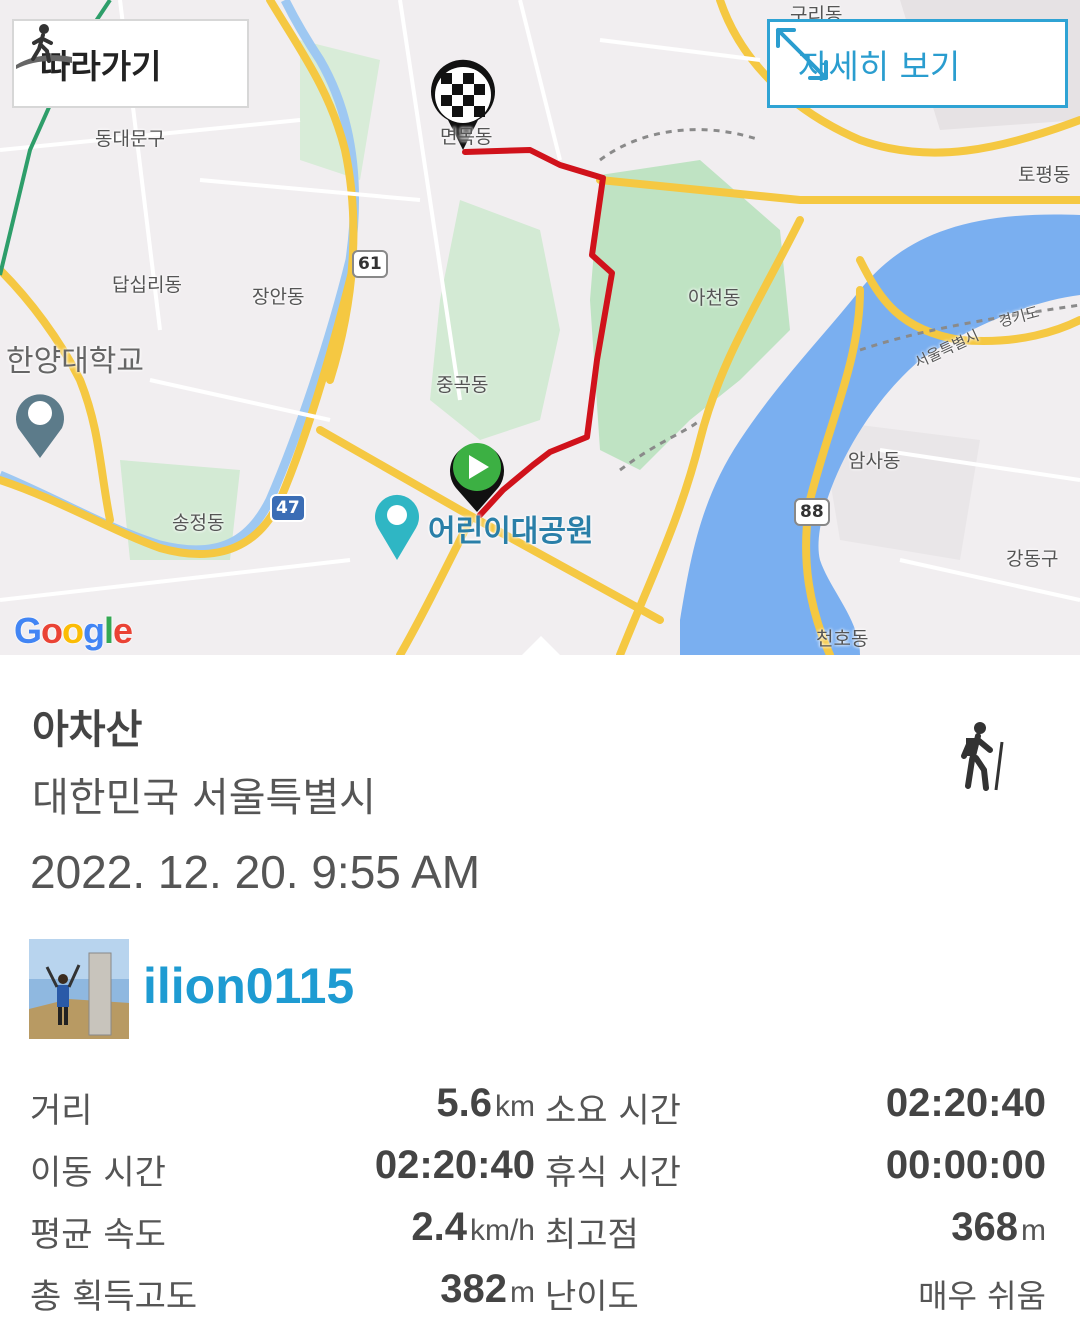 This screenshot has height=1339, width=1080. What do you see at coordinates (982, 756) in the screenshot?
I see `hiking-icon` at bounding box center [982, 756].